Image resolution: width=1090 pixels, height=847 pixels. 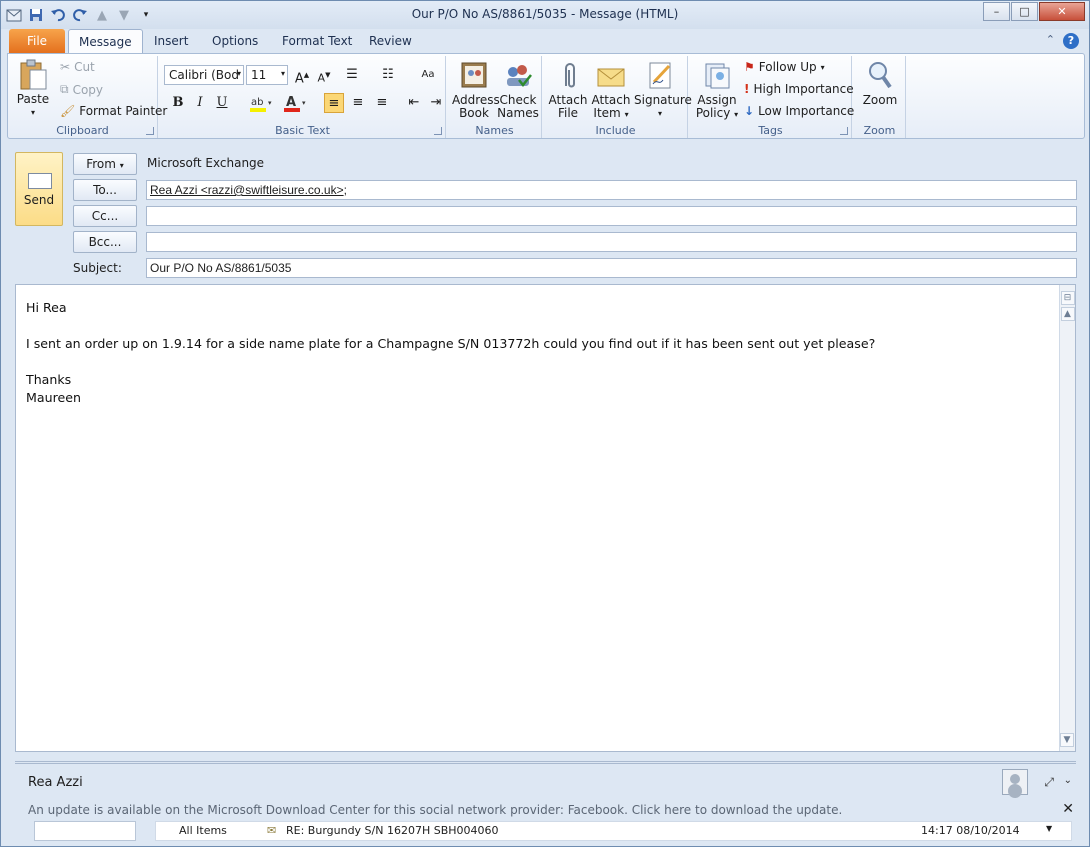 What do you see at coordinates (611, 216) in the screenshot?
I see `cc-field` at bounding box center [611, 216].